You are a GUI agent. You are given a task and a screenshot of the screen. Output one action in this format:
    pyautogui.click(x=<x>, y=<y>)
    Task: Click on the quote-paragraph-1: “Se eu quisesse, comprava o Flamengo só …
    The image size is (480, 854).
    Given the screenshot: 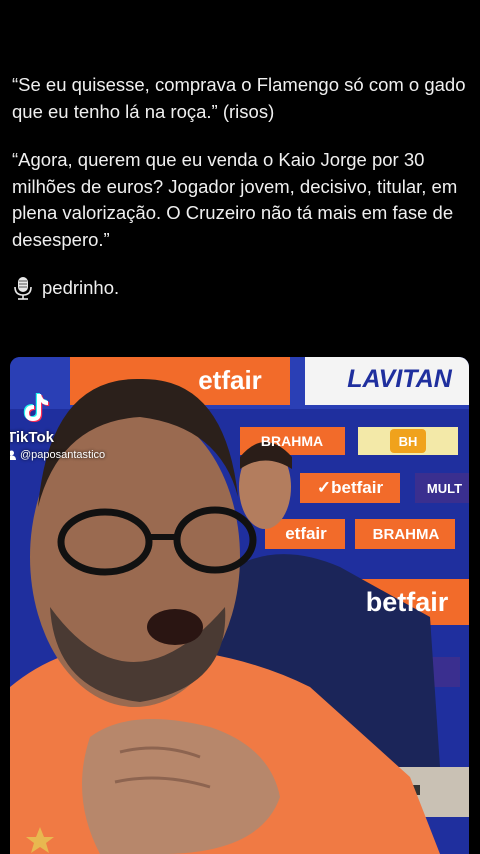 What is the action you would take?
    pyautogui.click(x=239, y=98)
    